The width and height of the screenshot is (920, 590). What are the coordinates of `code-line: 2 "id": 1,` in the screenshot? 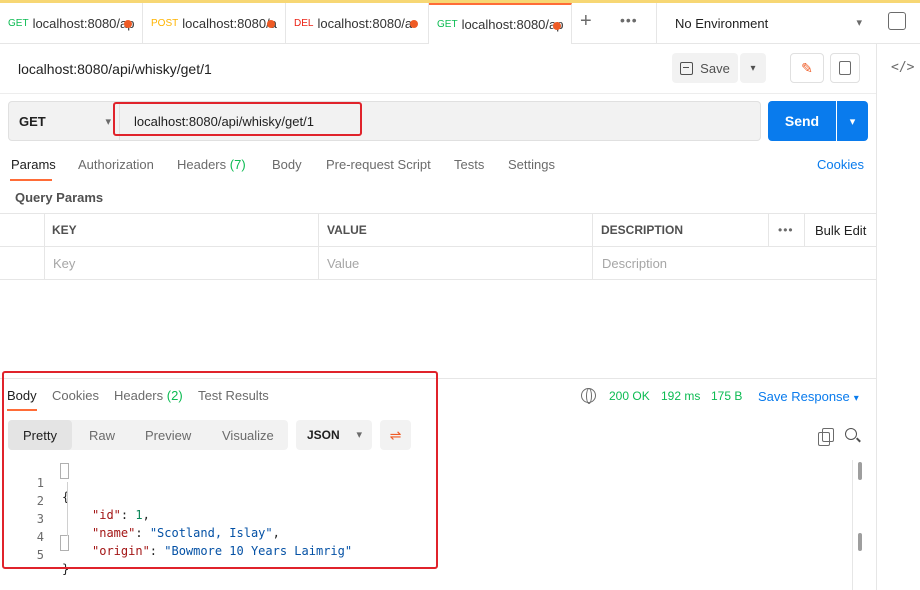 It's located at (420, 501).